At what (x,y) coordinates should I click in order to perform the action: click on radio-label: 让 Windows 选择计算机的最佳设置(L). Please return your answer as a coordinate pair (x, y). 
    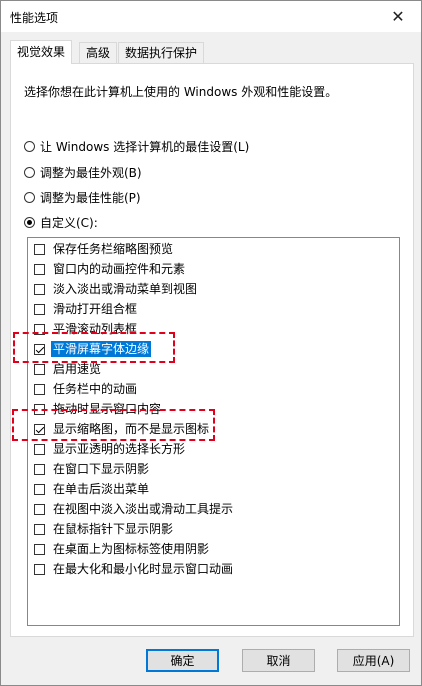
    Looking at the image, I should click on (145, 146).